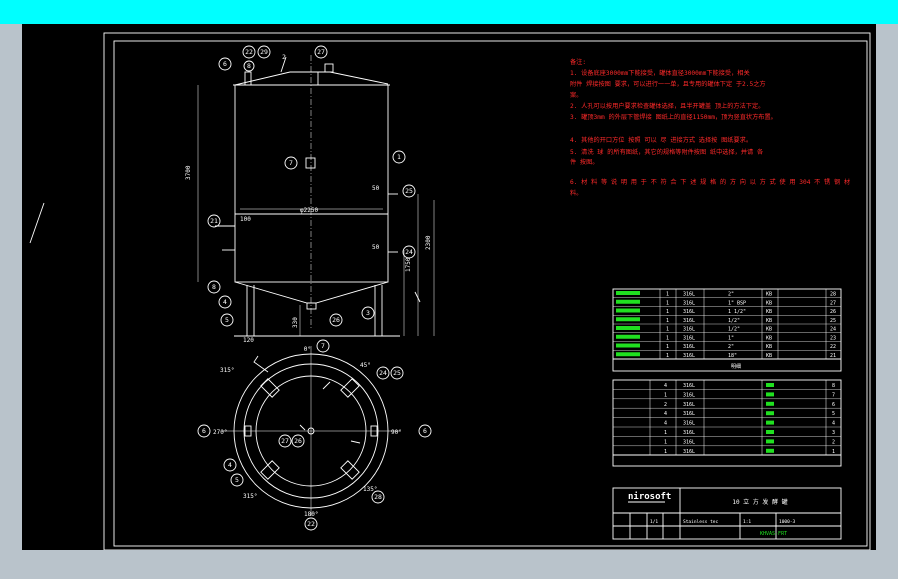  What do you see at coordinates (833, 395) in the screenshot?
I see `row-number: 7` at bounding box center [833, 395].